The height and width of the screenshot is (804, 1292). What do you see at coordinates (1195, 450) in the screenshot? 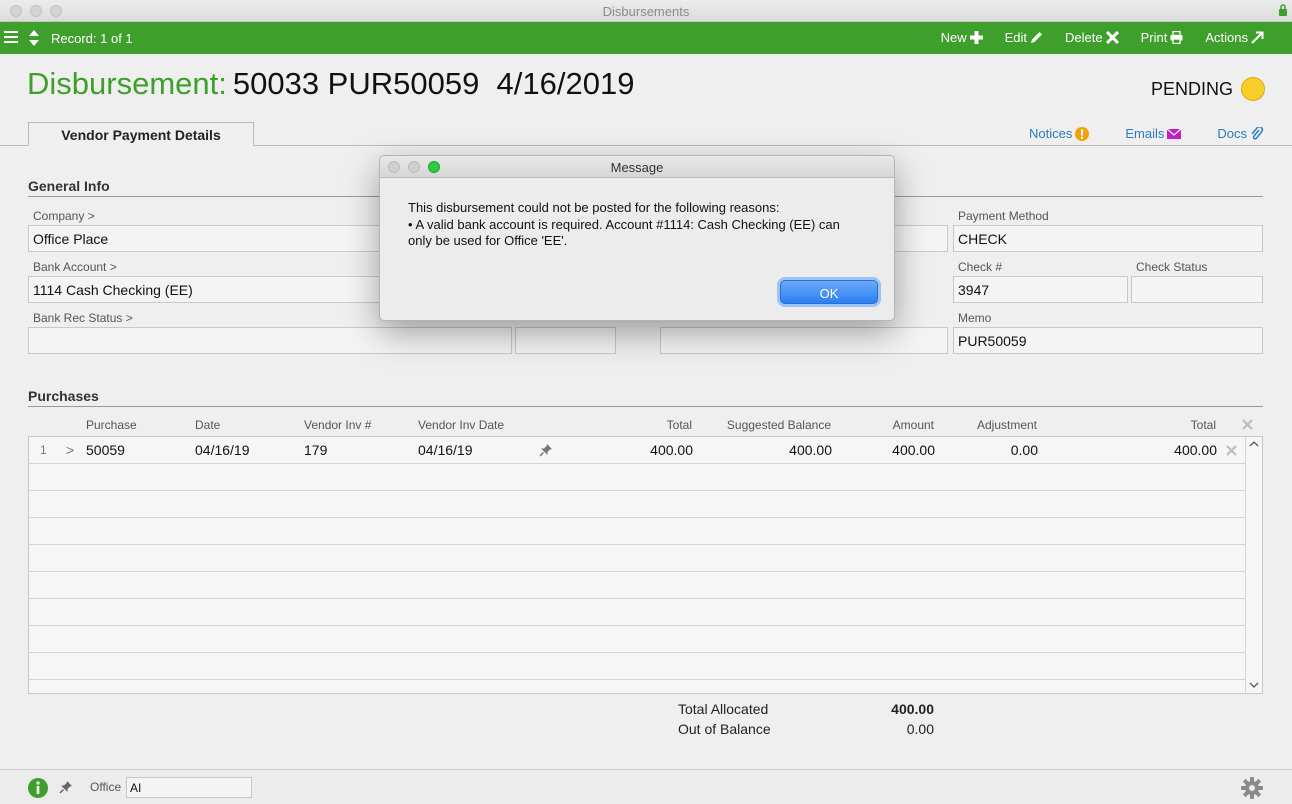
I see `row-total-2: 400.00` at bounding box center [1195, 450].